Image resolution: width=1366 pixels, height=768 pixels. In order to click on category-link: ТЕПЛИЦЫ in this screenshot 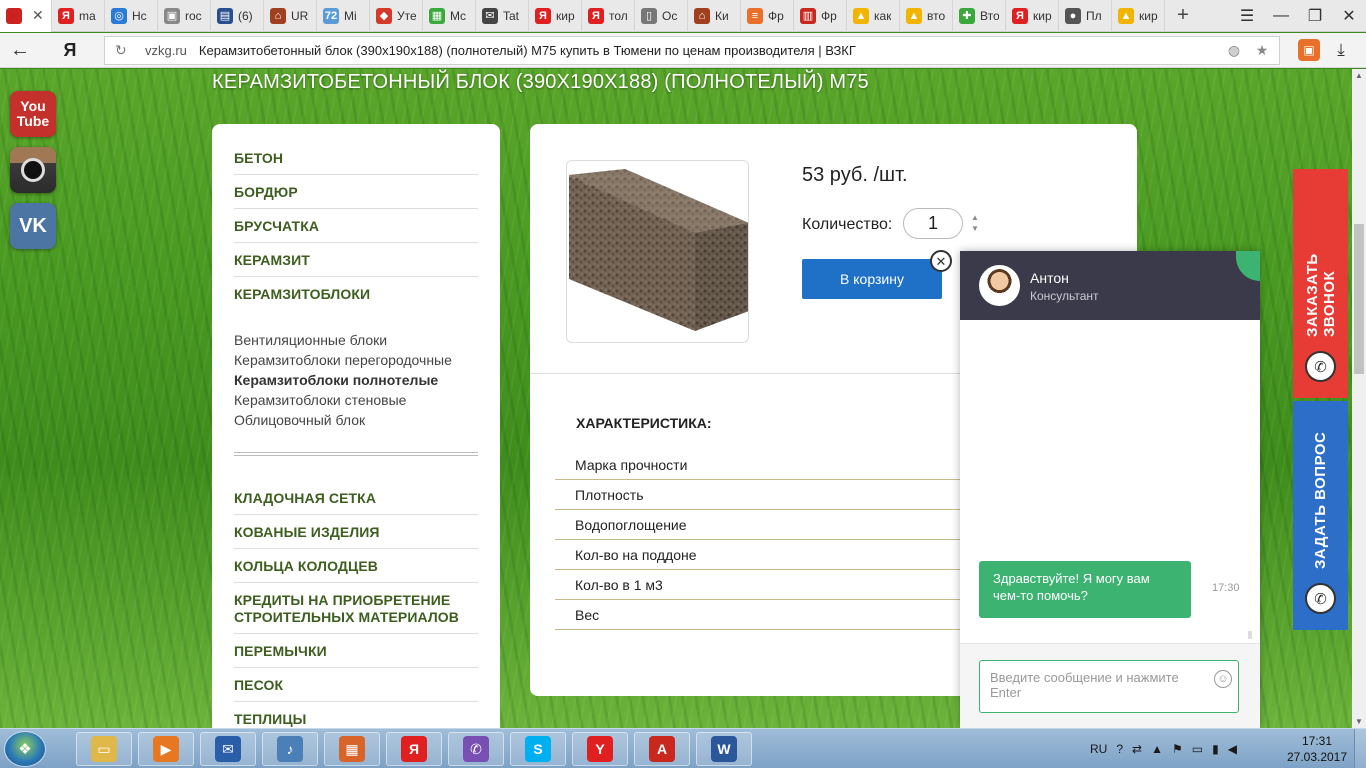, I will do `click(270, 719)`.